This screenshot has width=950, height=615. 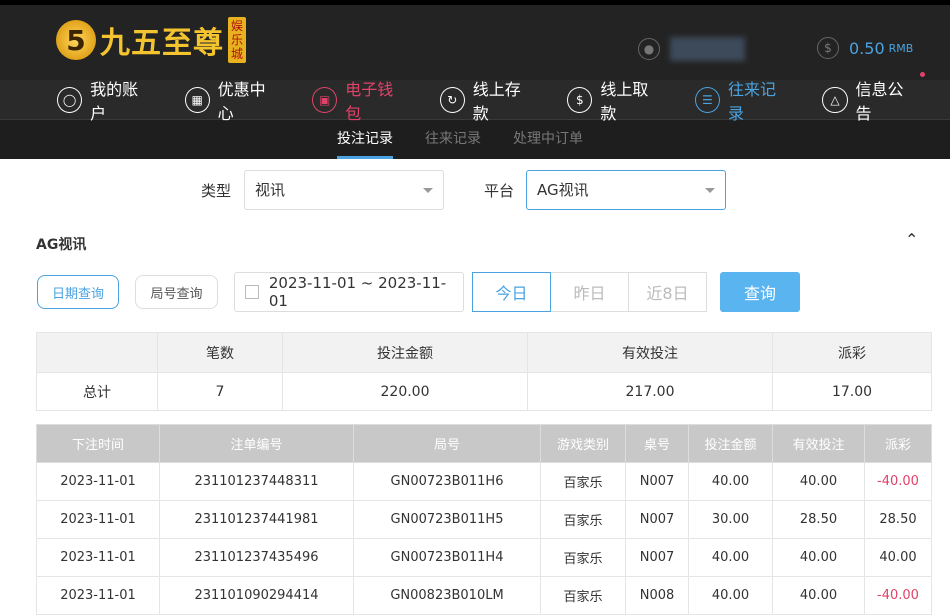 I want to click on round-query-button: 局号查询, so click(x=176, y=292).